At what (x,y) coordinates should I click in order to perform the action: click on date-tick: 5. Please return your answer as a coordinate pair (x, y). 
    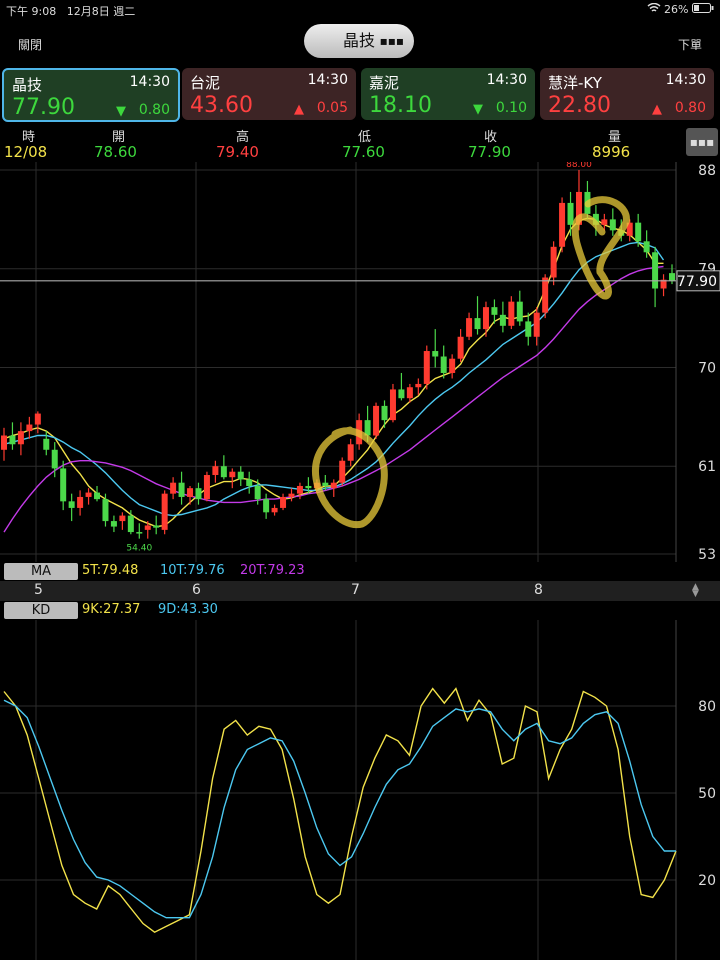
    Looking at the image, I should click on (38, 590).